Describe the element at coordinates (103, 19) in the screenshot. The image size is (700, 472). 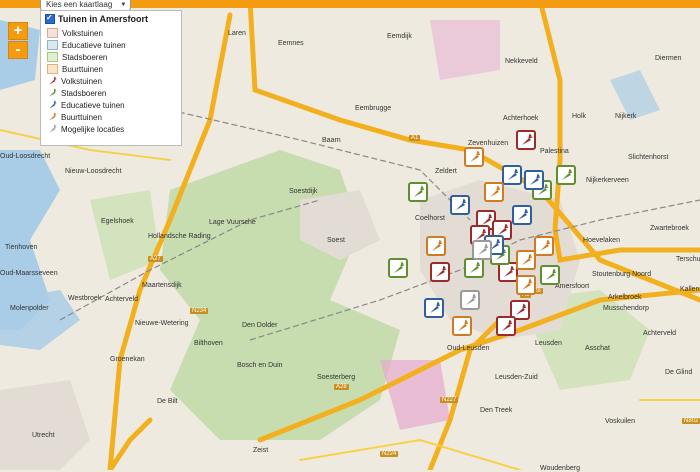
I see `legend-title: Tuinen in Amersfoort` at that location.